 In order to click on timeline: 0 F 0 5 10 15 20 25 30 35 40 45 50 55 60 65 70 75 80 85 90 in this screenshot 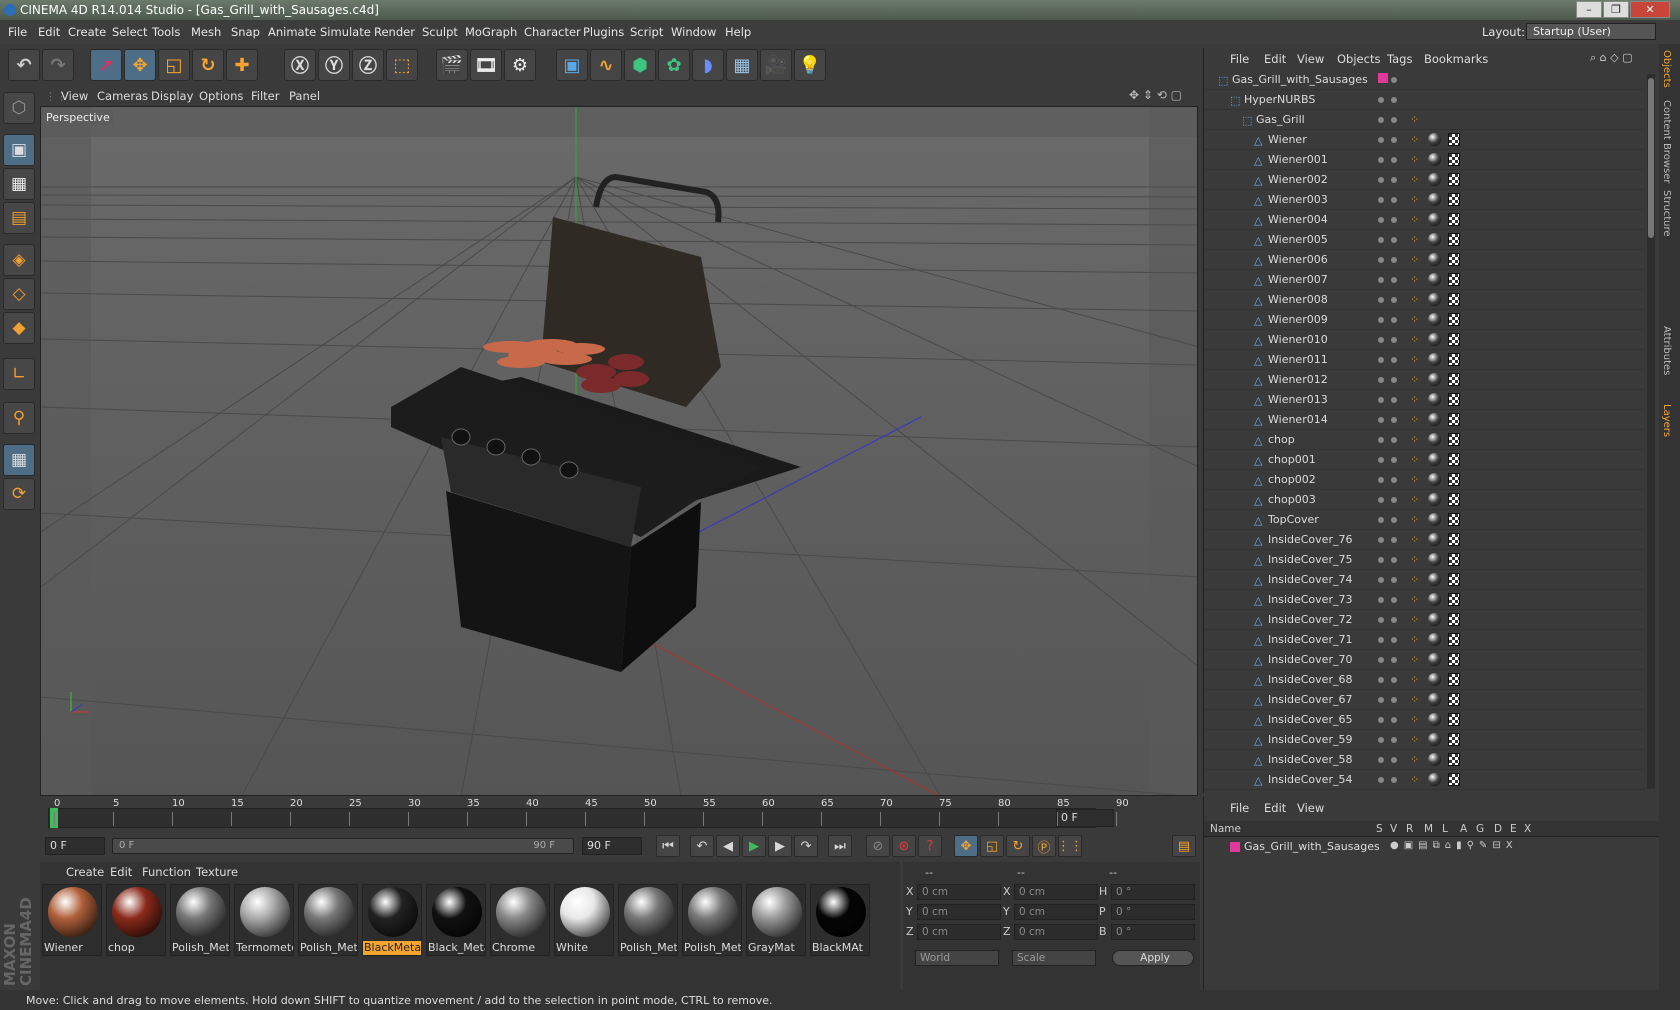, I will do `click(620, 816)`.